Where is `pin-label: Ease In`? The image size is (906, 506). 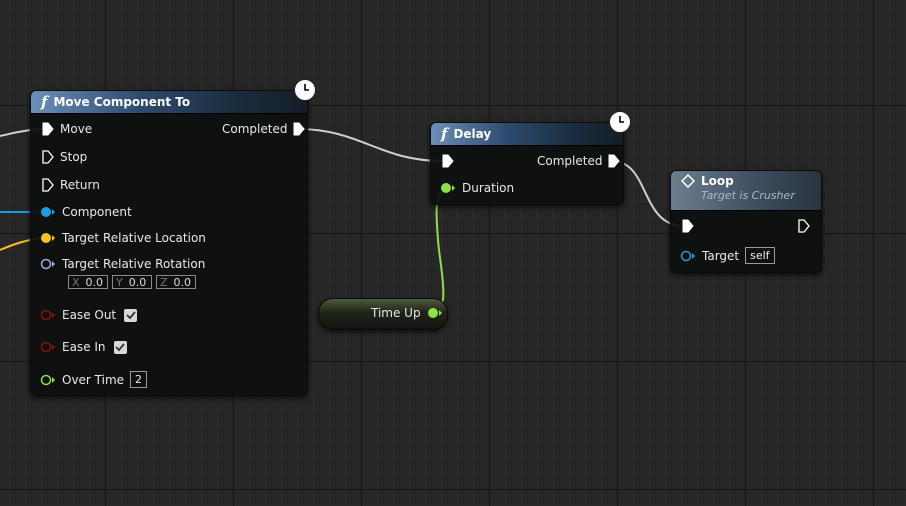
pin-label: Ease In is located at coordinates (84, 347).